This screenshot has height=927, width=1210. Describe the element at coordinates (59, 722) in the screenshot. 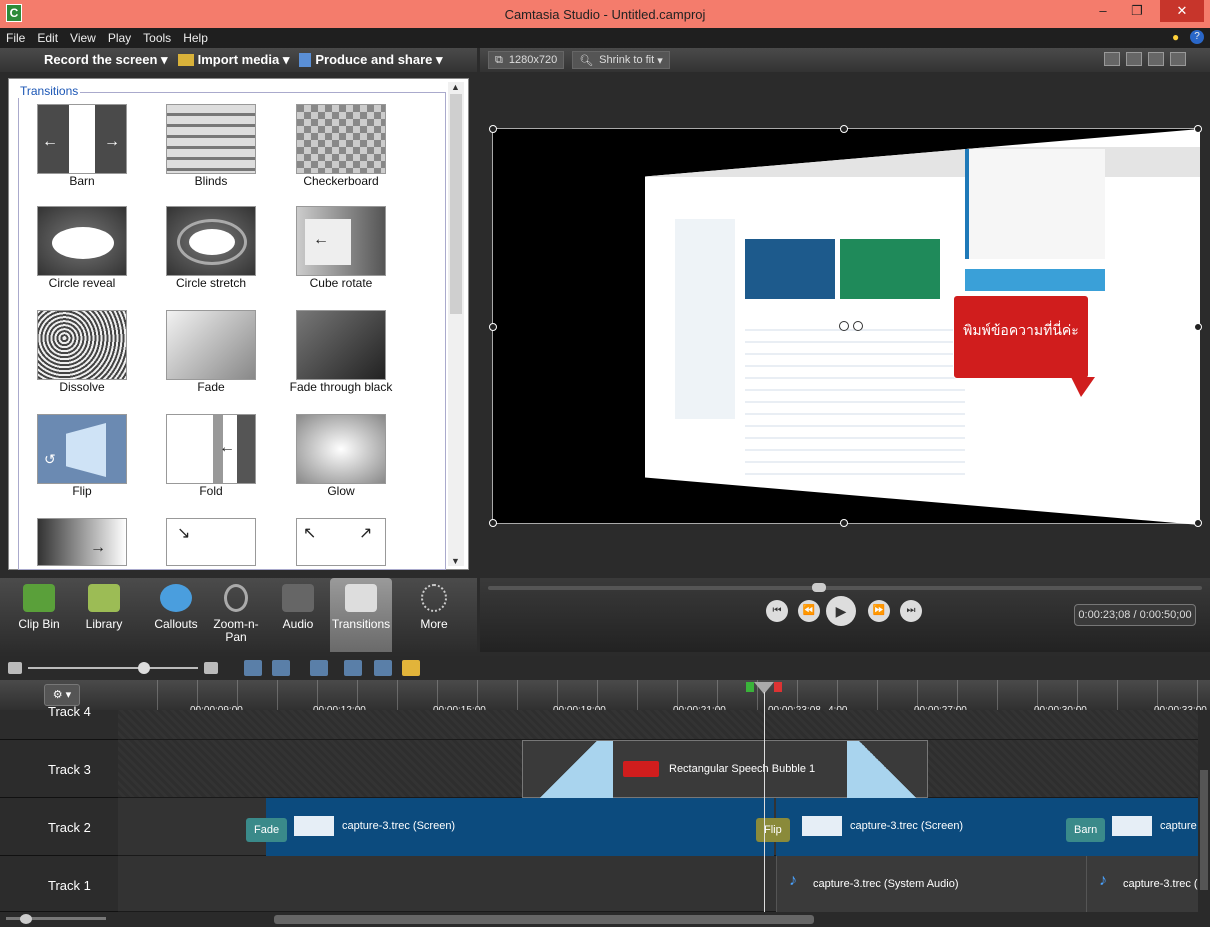

I see `track-4-header: Track 4` at that location.